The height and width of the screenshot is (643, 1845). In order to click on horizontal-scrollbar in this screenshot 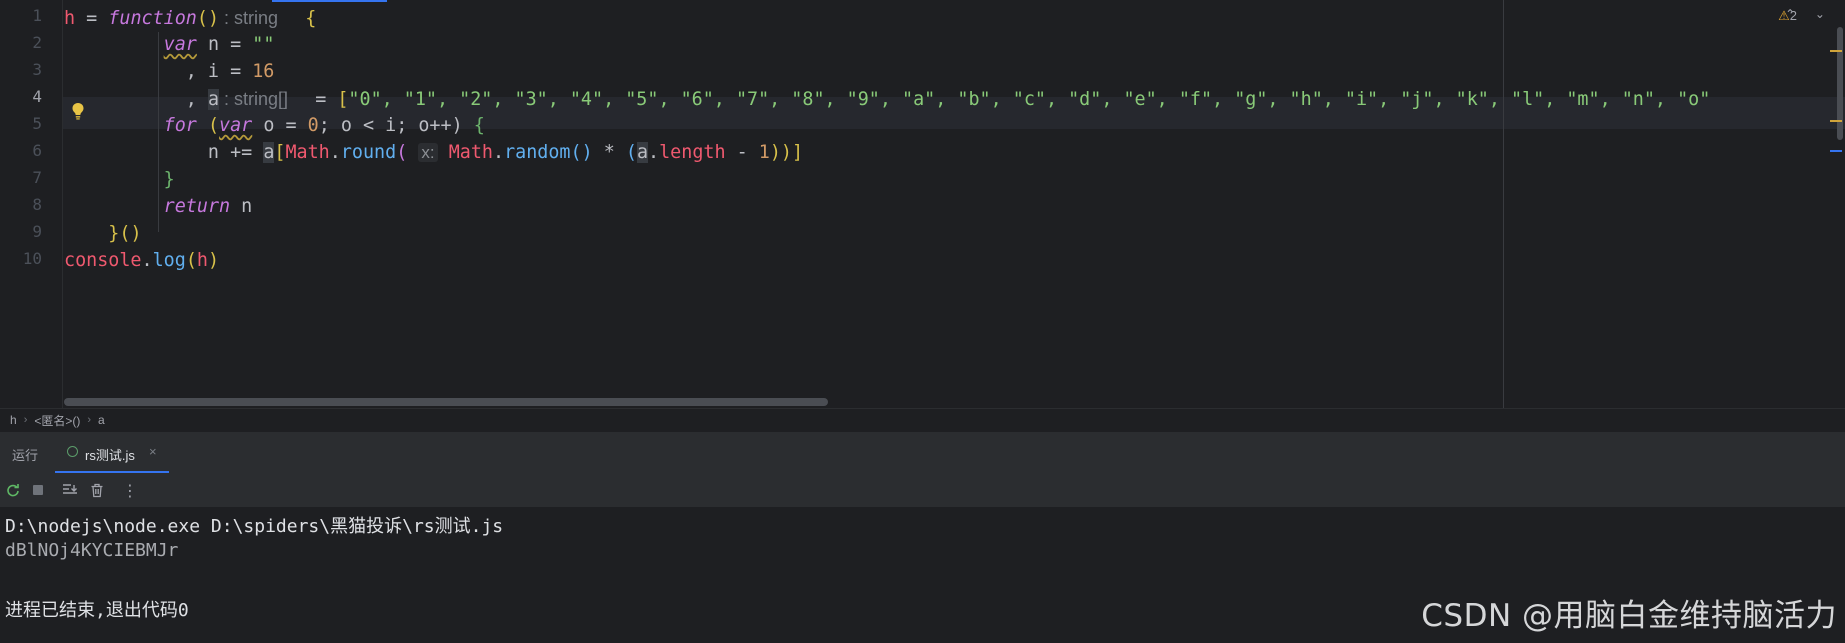, I will do `click(446, 402)`.